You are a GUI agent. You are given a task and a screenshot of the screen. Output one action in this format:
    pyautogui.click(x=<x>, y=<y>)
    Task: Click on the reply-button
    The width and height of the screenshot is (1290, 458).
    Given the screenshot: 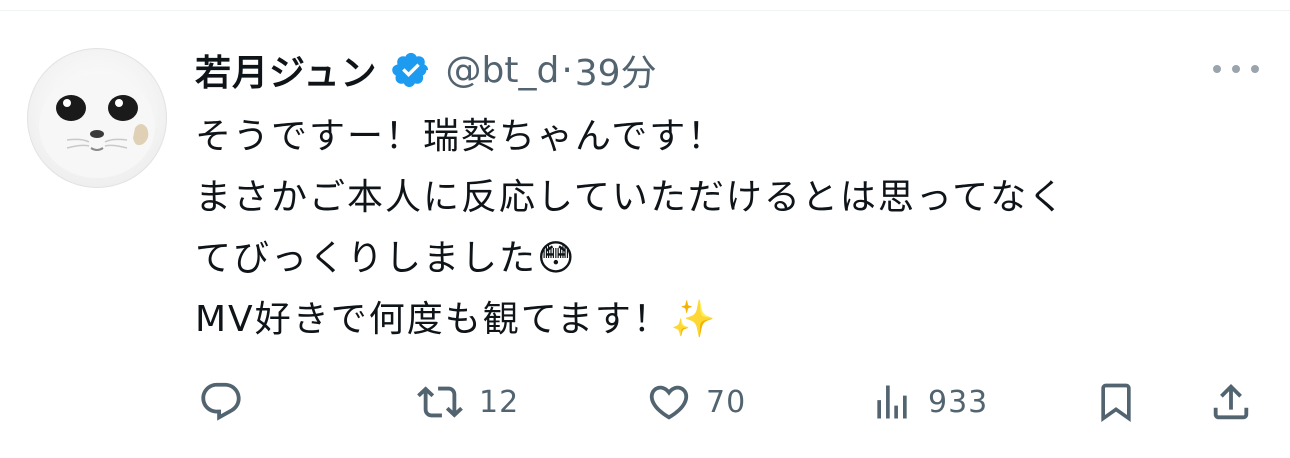 What is the action you would take?
    pyautogui.click(x=221, y=402)
    